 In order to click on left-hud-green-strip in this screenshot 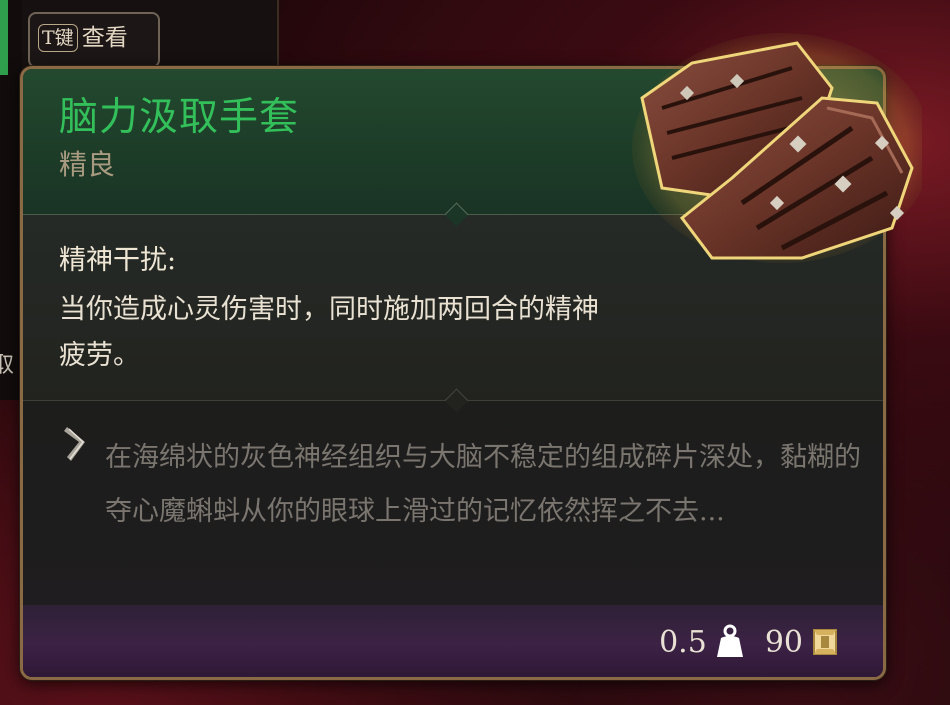, I will do `click(4, 37)`.